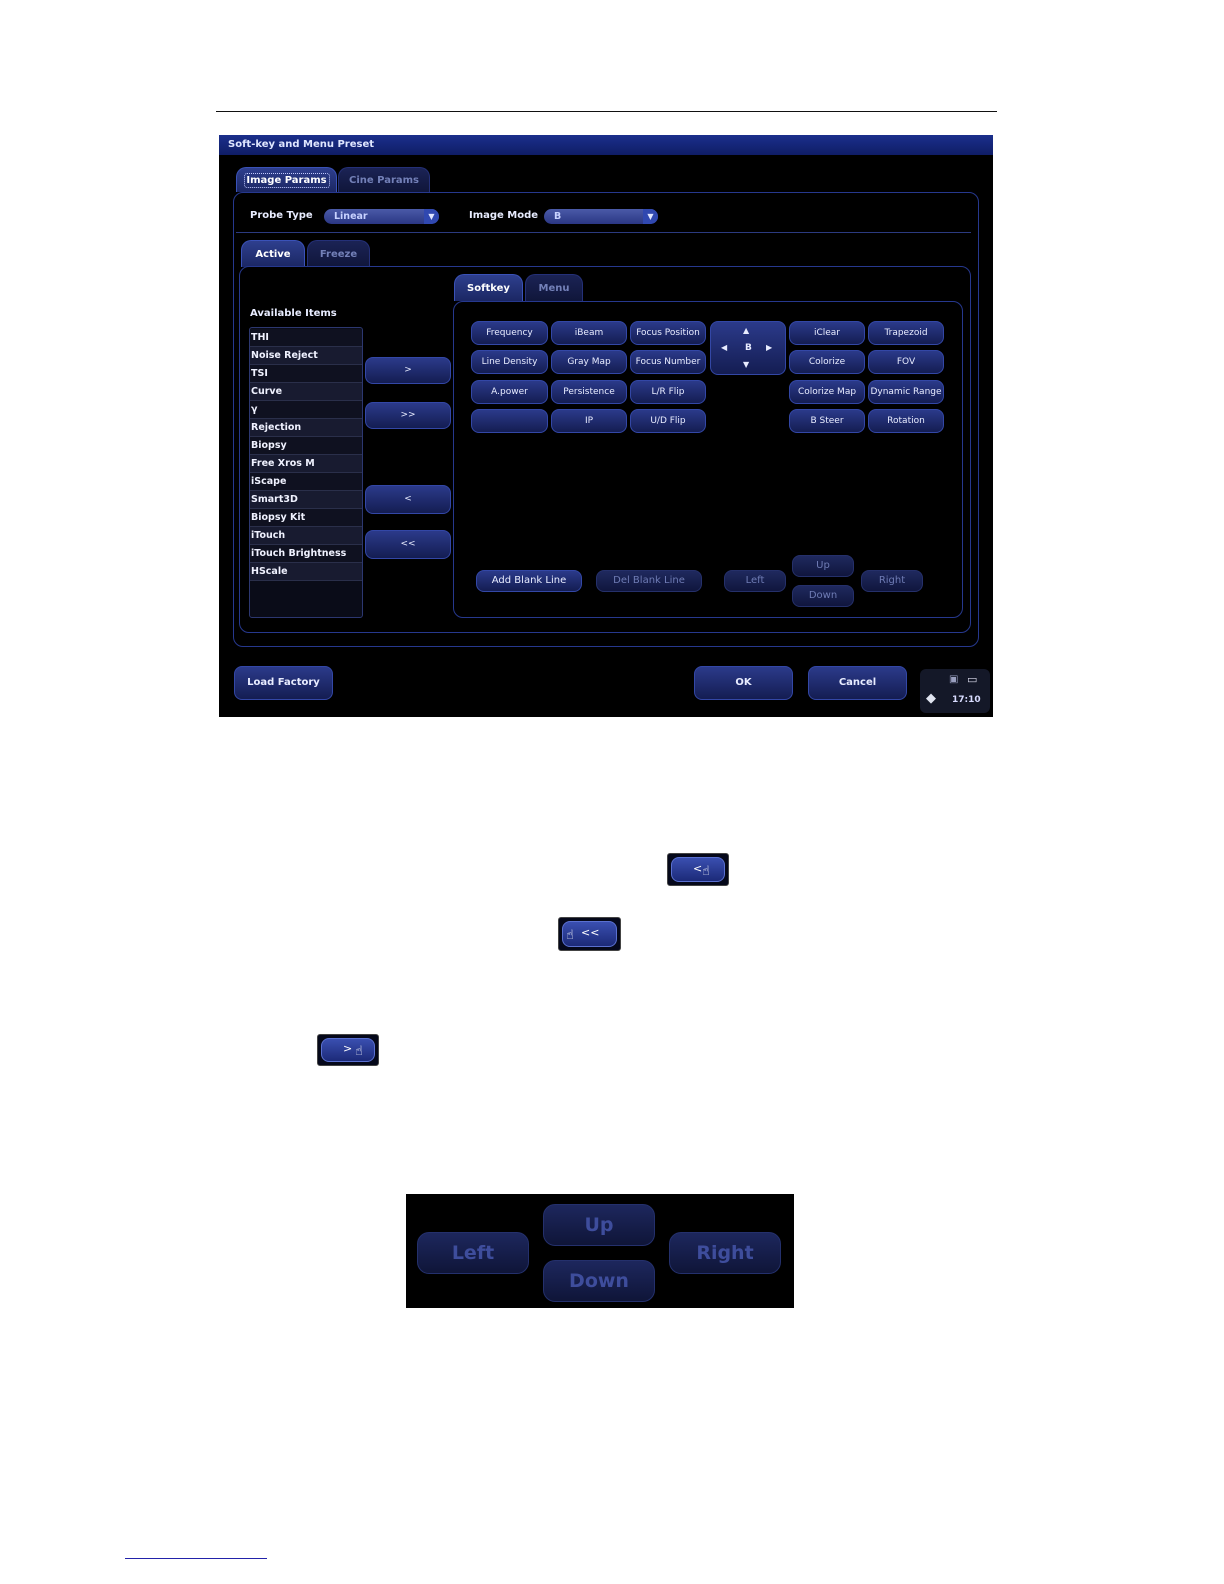 The height and width of the screenshot is (1584, 1224). I want to click on remove-all-button: <<, so click(408, 544).